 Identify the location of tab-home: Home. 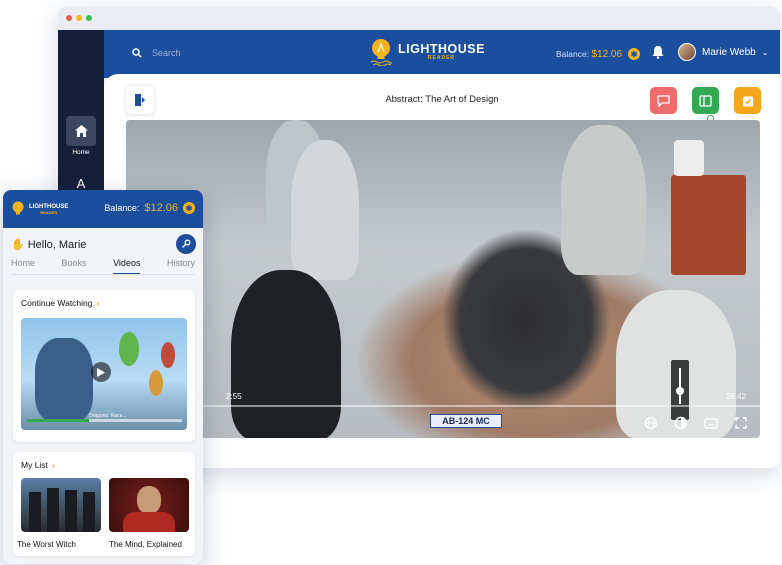
(23, 266).